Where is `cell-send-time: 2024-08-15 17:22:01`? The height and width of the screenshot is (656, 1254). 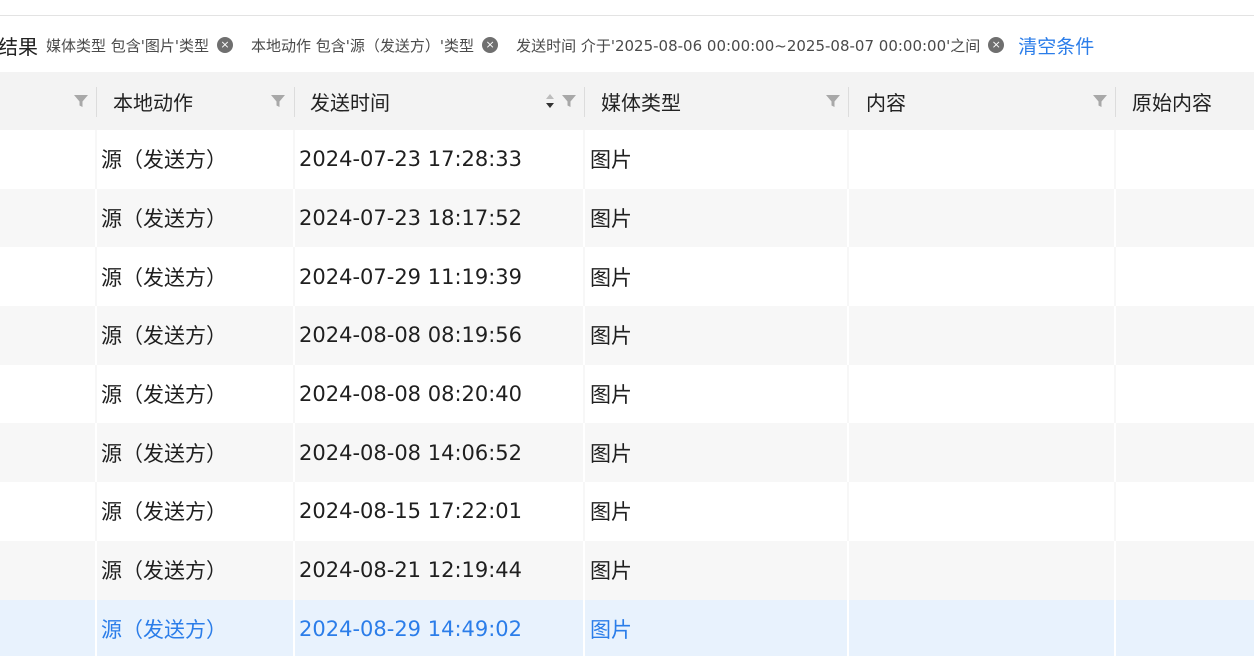
cell-send-time: 2024-08-15 17:22:01 is located at coordinates (411, 511).